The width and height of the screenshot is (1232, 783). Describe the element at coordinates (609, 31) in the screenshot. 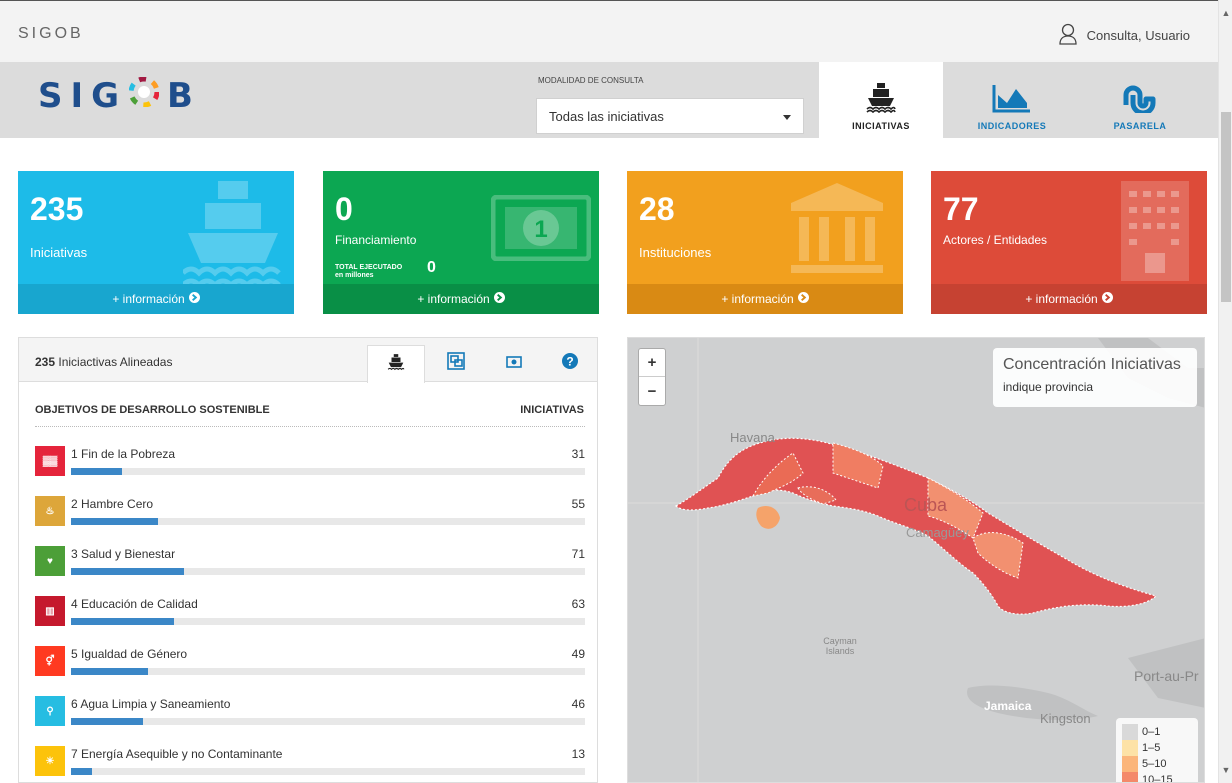

I see `top-bar: SIGOB Consulta, Usuario` at that location.